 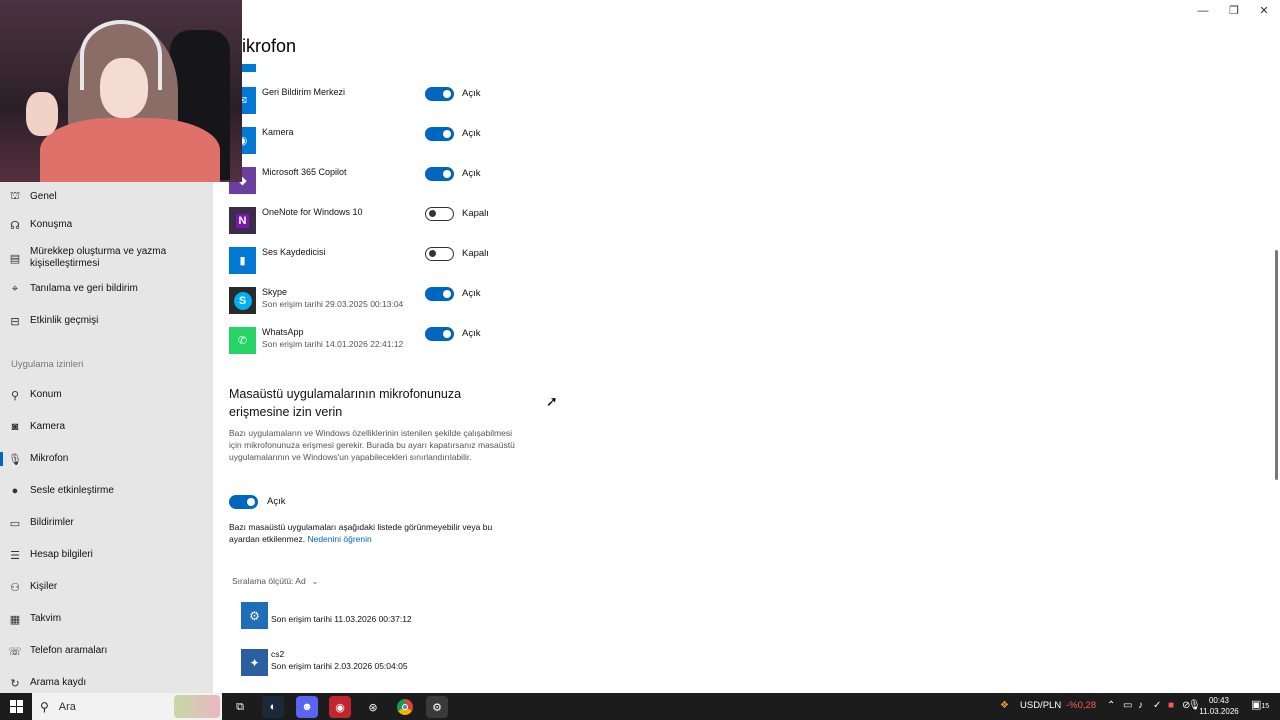 I want to click on sidebar-item-tanilama: ⌖ Tanılama ve geri bildirim, so click(x=106, y=289).